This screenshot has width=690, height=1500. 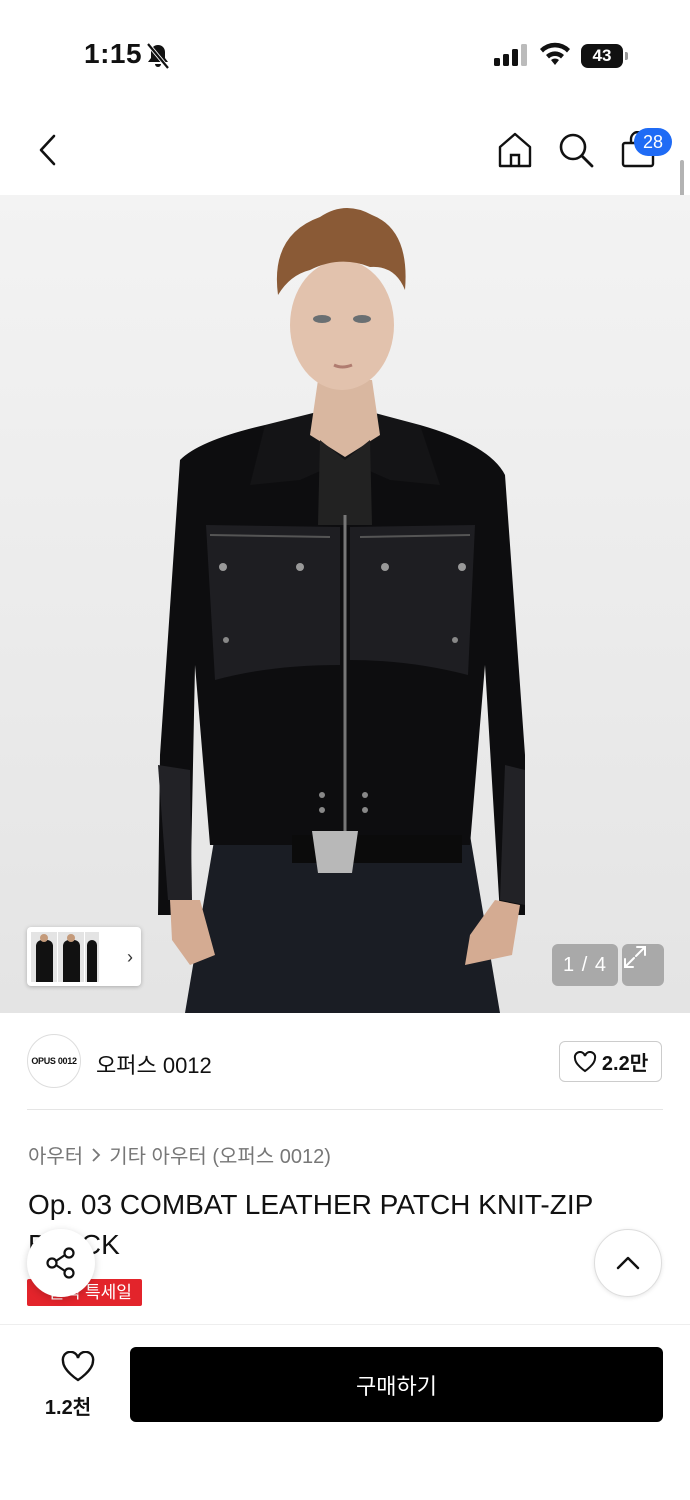 I want to click on divider, so click(x=345, y=1109).